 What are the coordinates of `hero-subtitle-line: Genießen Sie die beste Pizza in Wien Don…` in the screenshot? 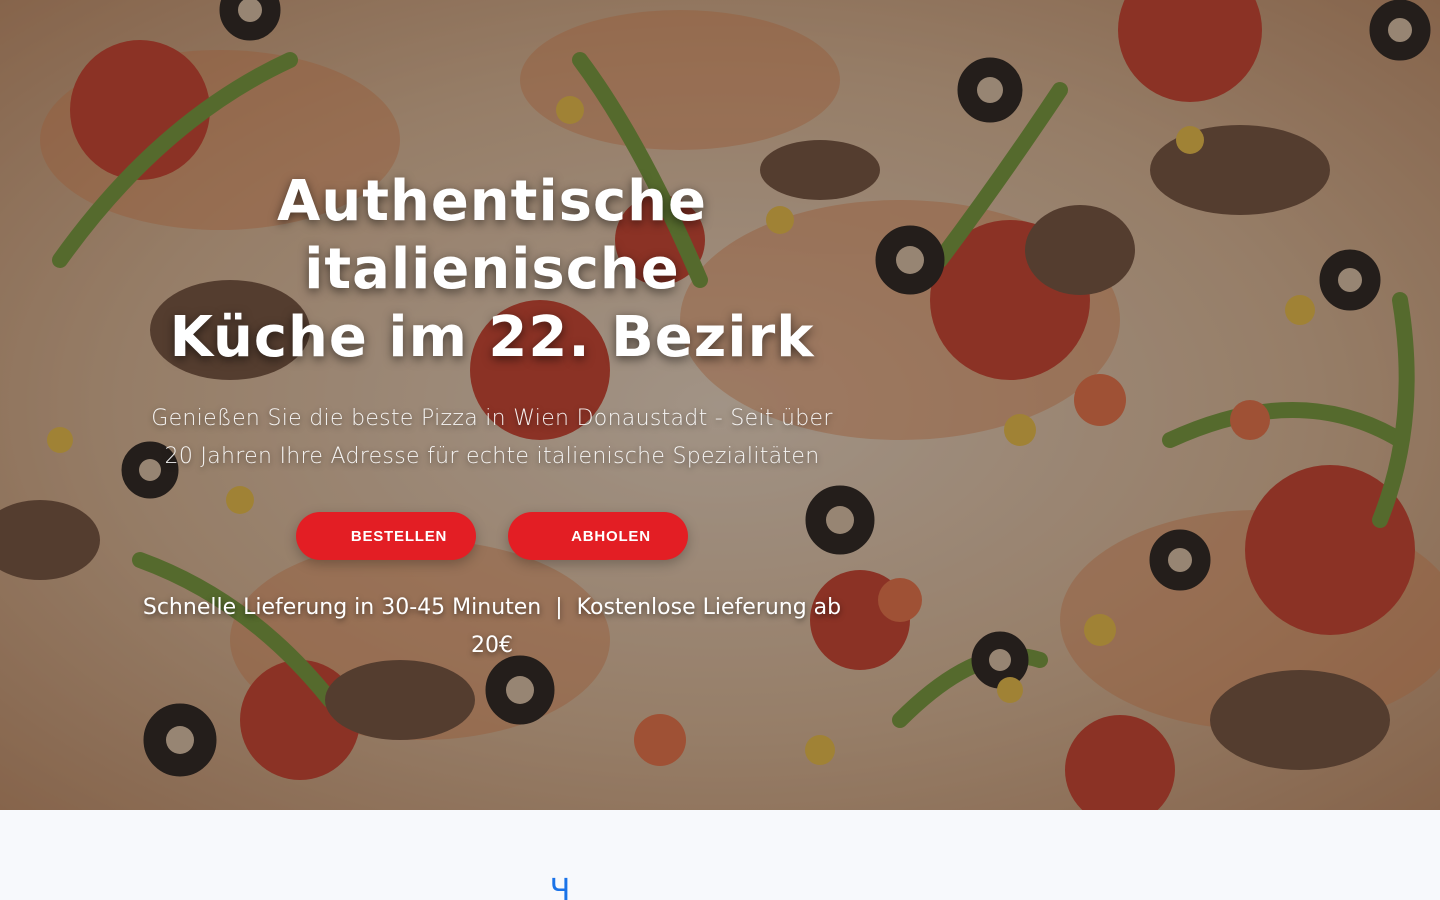 It's located at (492, 418).